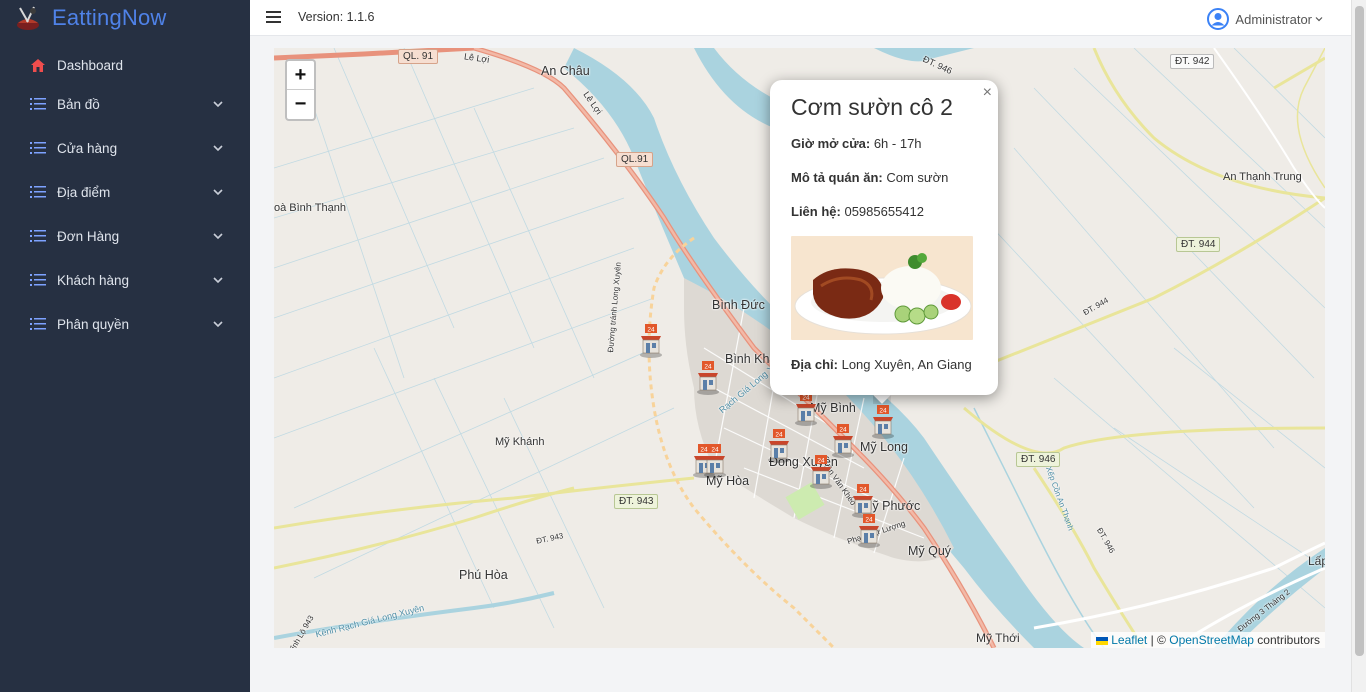 The width and height of the screenshot is (1366, 692). What do you see at coordinates (1129, 640) in the screenshot?
I see `leaflet-link: Leaflet` at bounding box center [1129, 640].